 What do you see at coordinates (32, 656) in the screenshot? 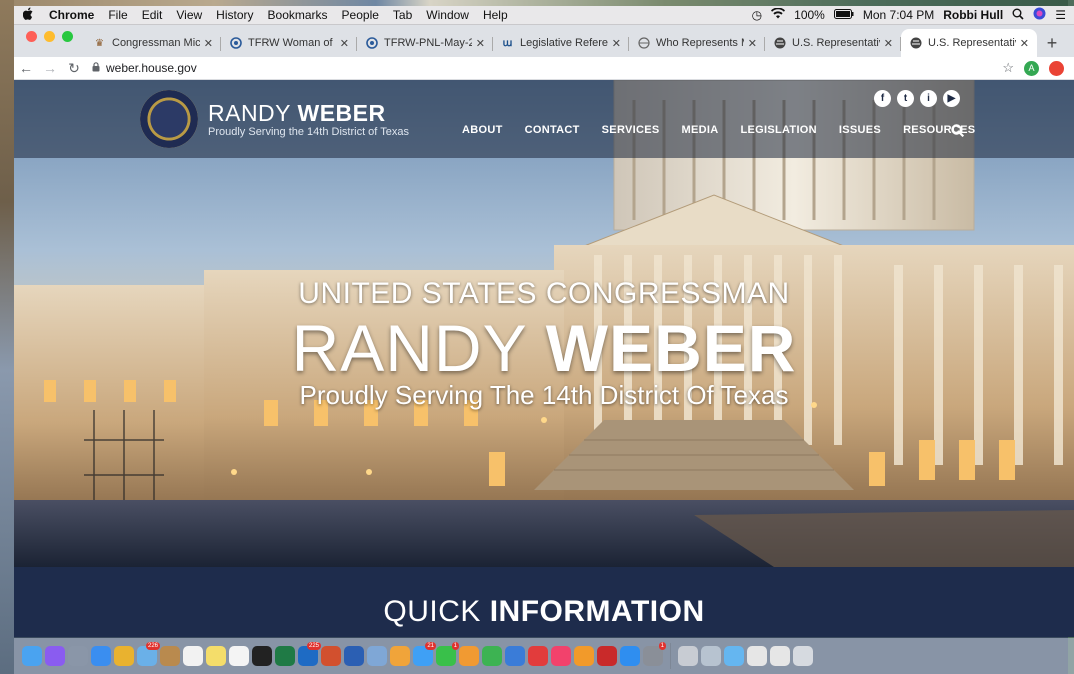
I see `finder-icon` at bounding box center [32, 656].